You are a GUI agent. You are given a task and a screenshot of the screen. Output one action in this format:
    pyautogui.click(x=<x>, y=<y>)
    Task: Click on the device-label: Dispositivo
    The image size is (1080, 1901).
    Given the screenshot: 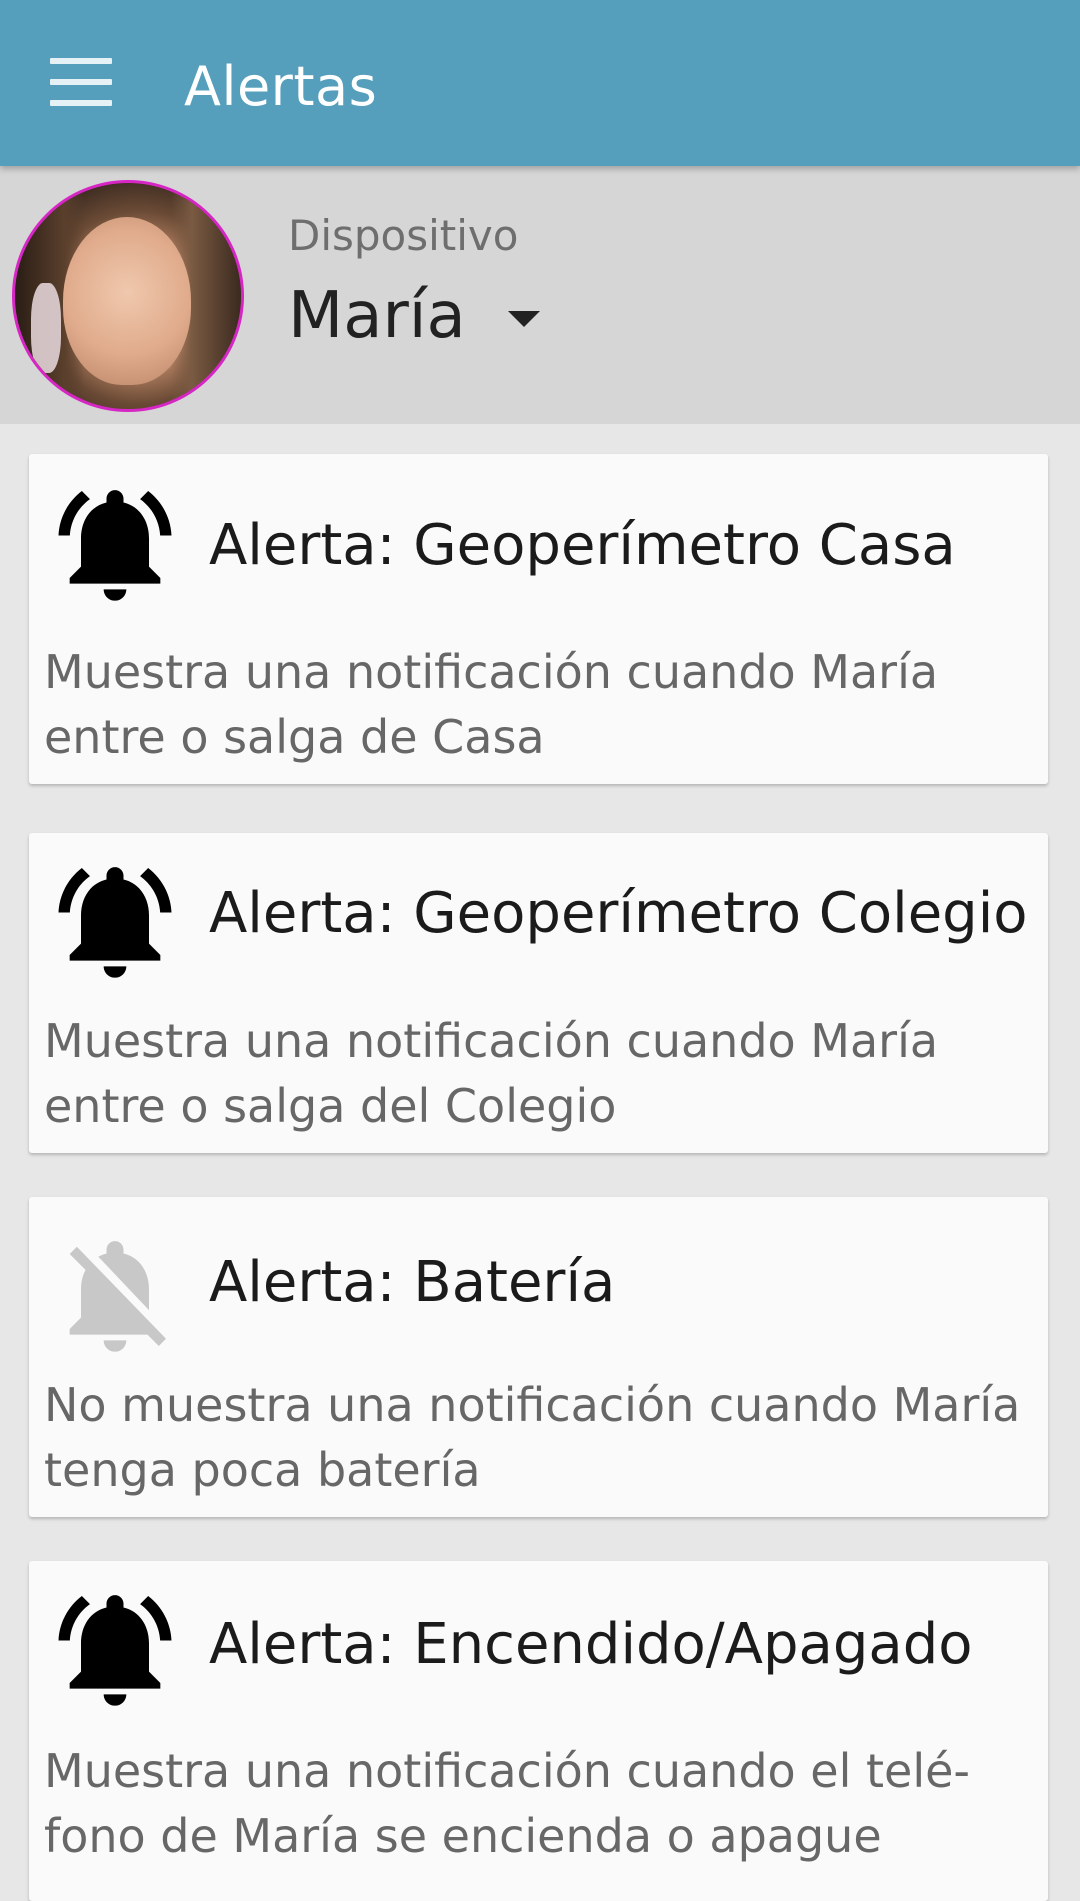 What is the action you would take?
    pyautogui.click(x=403, y=235)
    